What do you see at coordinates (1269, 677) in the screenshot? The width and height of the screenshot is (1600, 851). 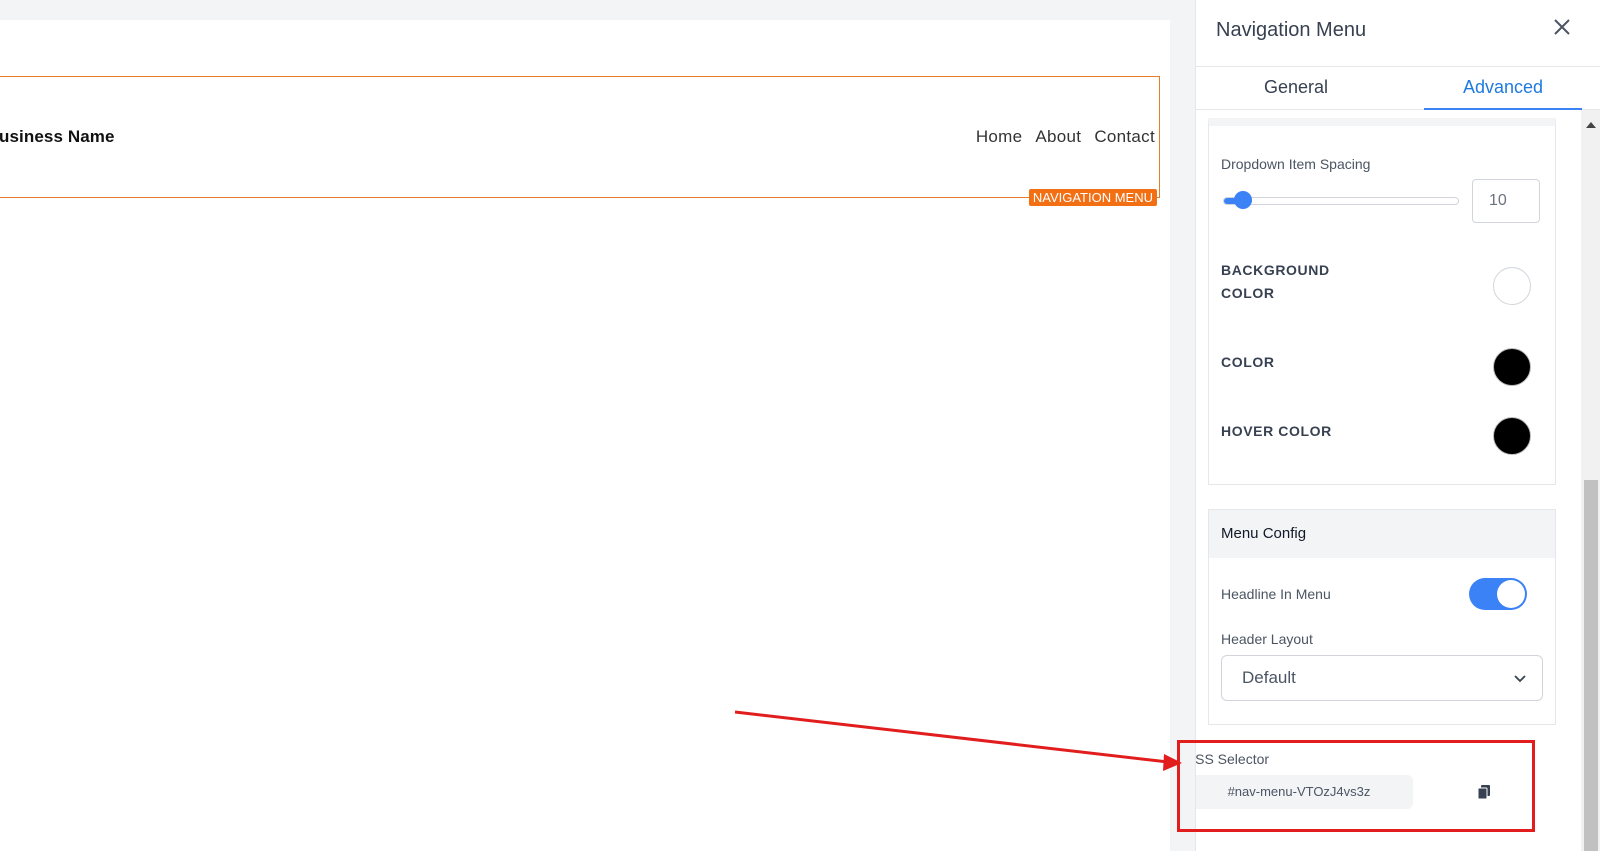 I see `header-layout-value: Default` at bounding box center [1269, 677].